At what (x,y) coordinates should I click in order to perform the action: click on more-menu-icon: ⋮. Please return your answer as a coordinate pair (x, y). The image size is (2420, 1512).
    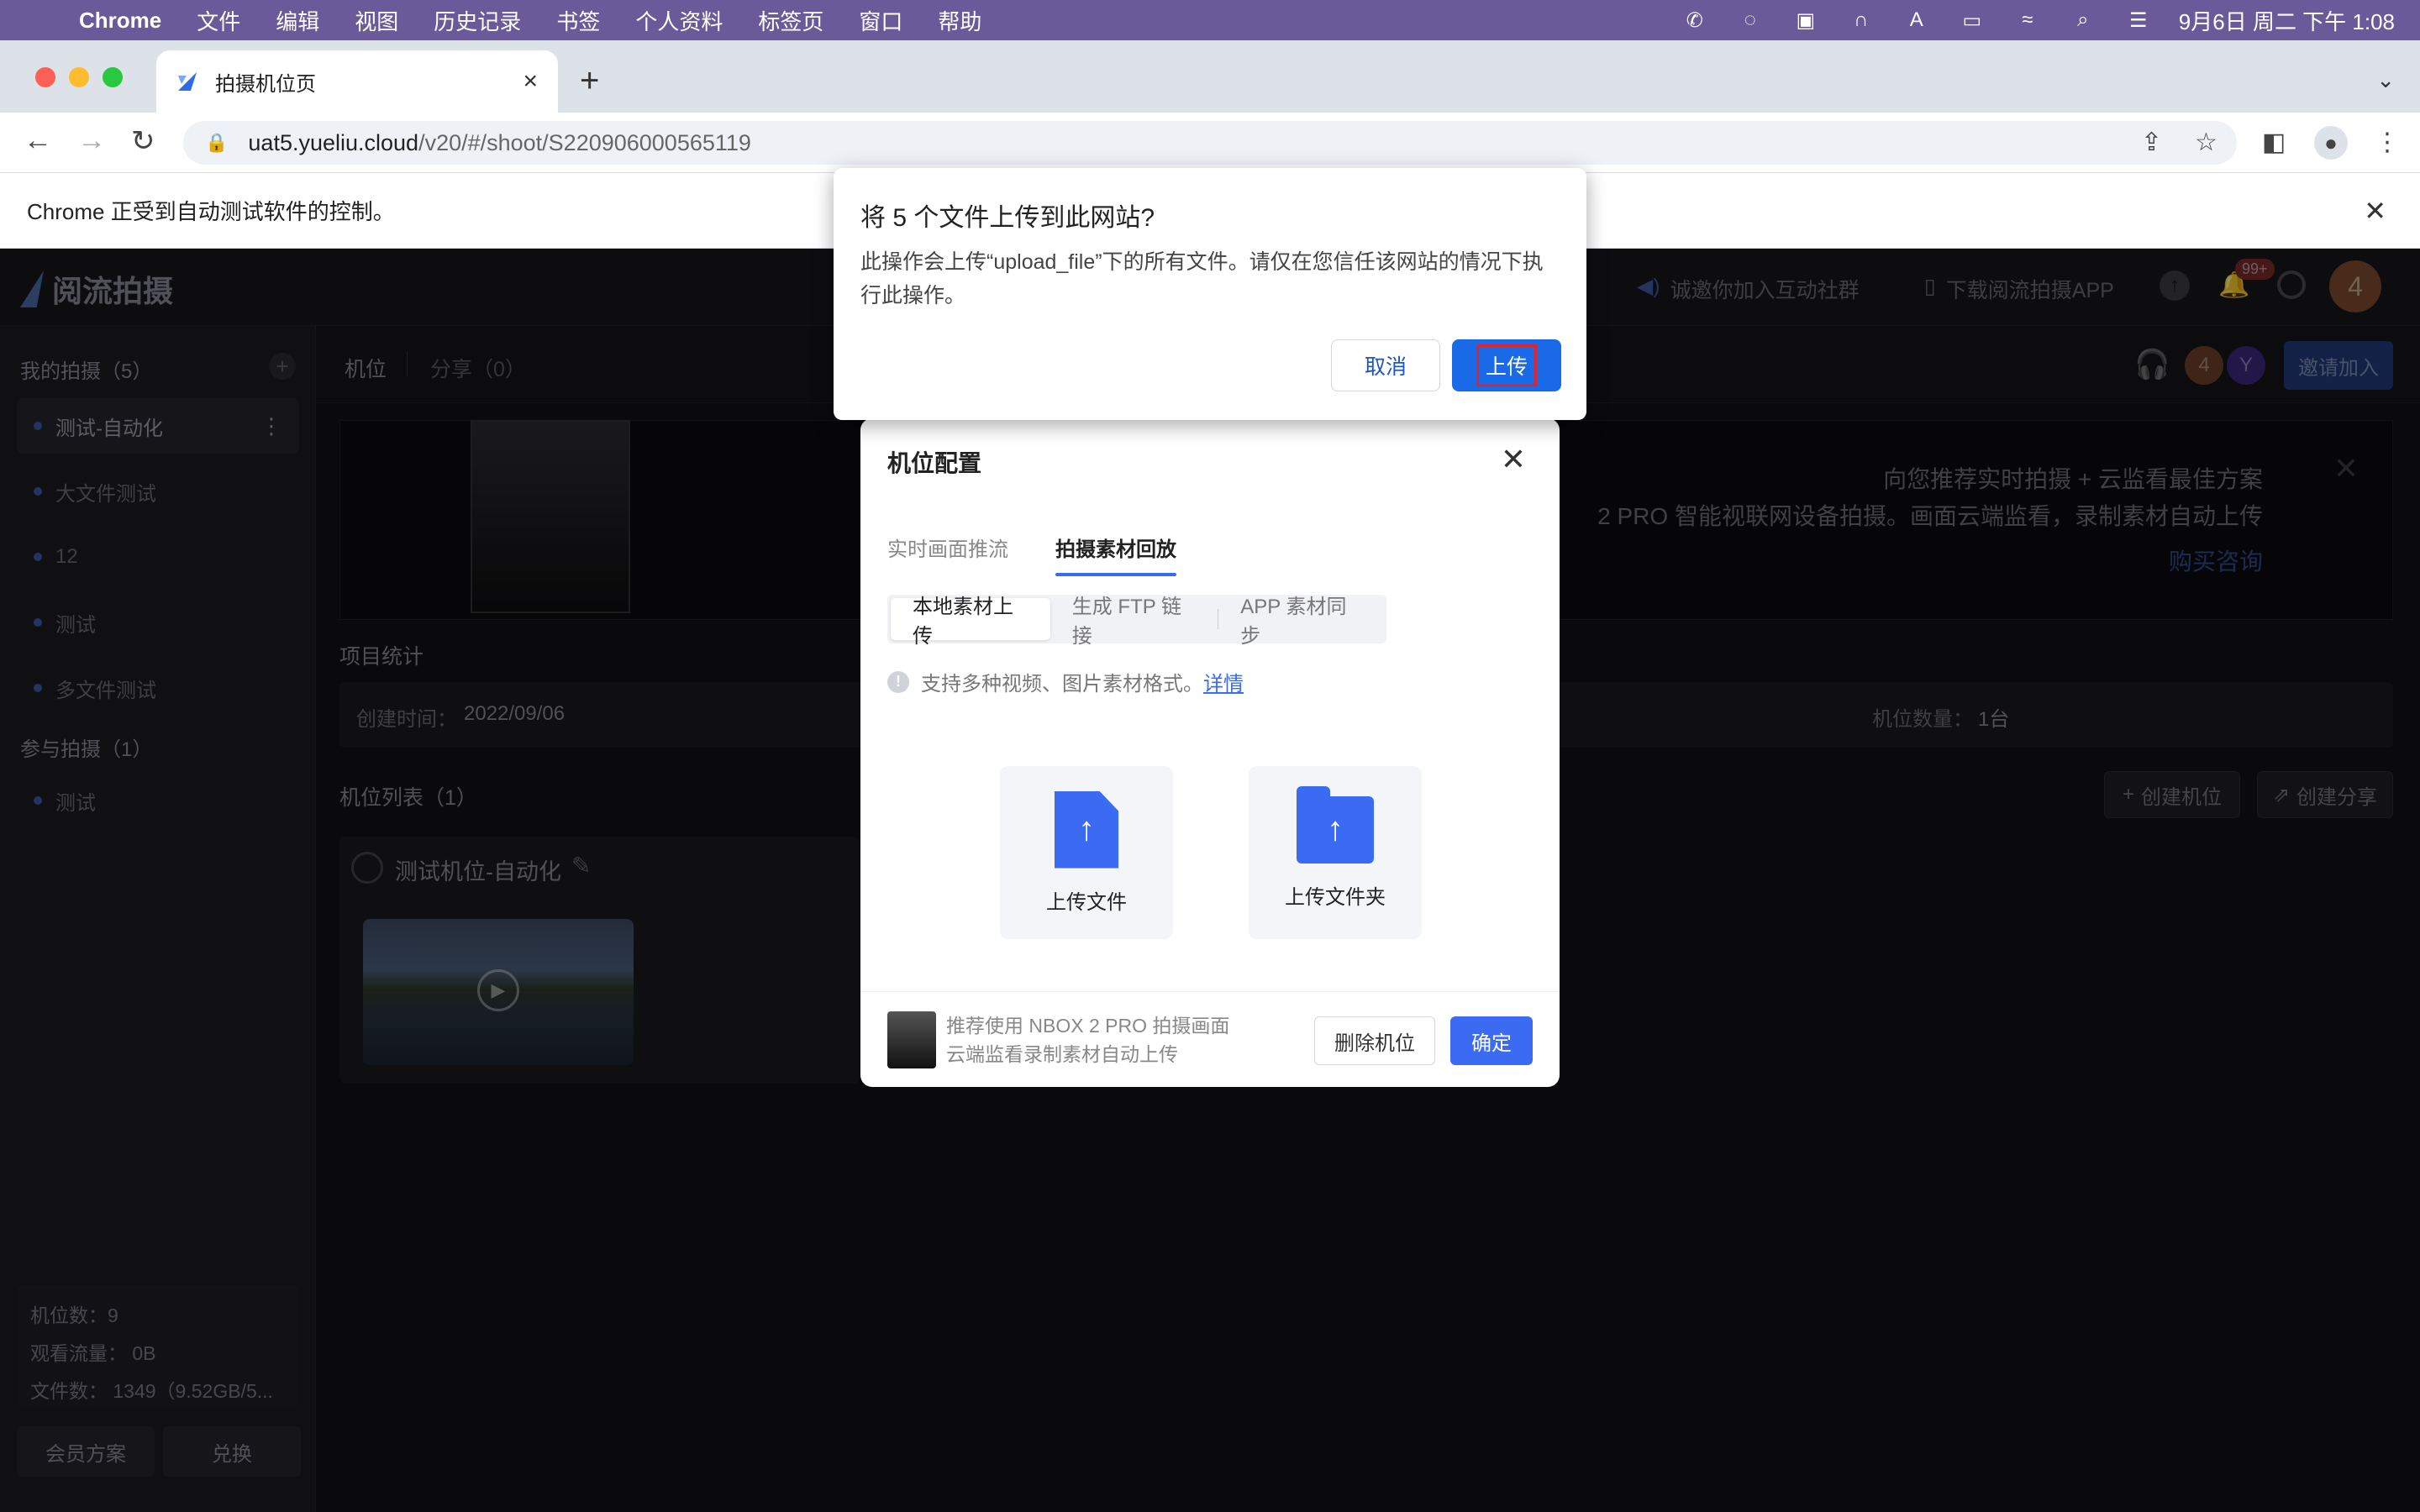
    Looking at the image, I should click on (2388, 142).